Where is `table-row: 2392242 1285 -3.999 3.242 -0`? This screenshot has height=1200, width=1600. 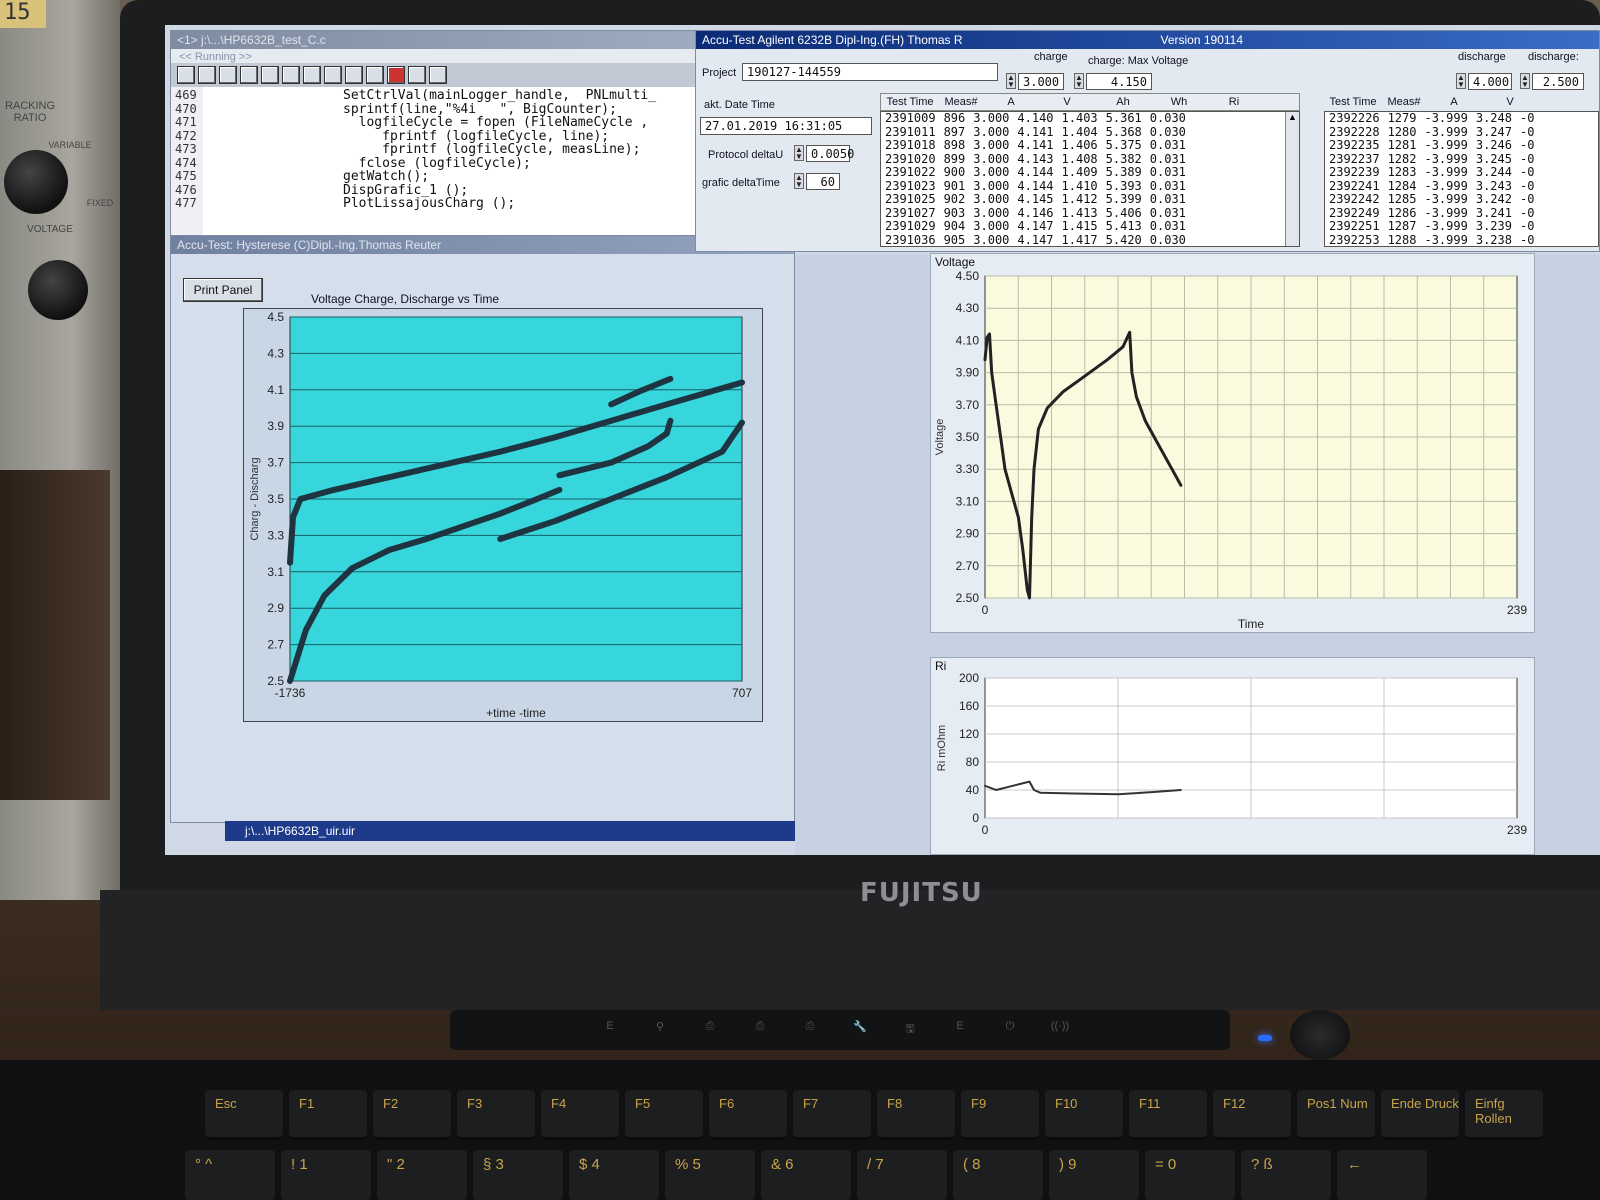 table-row: 2392242 1285 -3.999 3.242 -0 is located at coordinates (1431, 199).